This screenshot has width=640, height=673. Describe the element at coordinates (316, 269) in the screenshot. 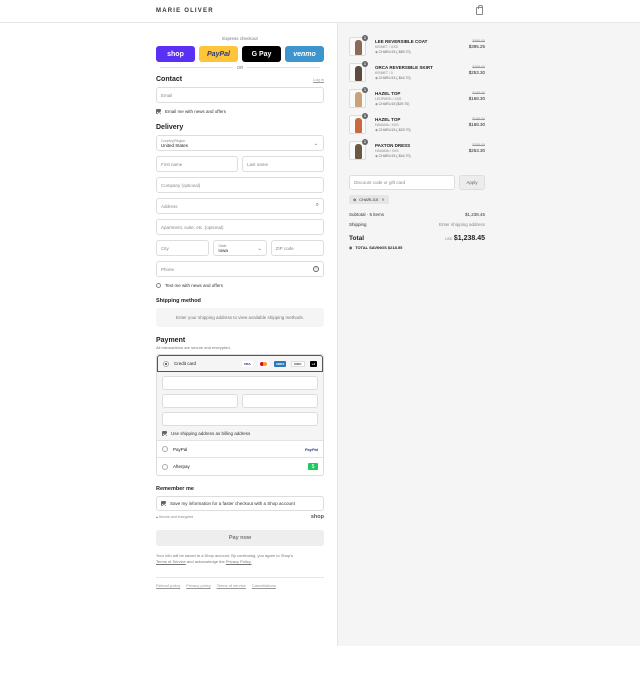

I see `help-icon: ?` at that location.